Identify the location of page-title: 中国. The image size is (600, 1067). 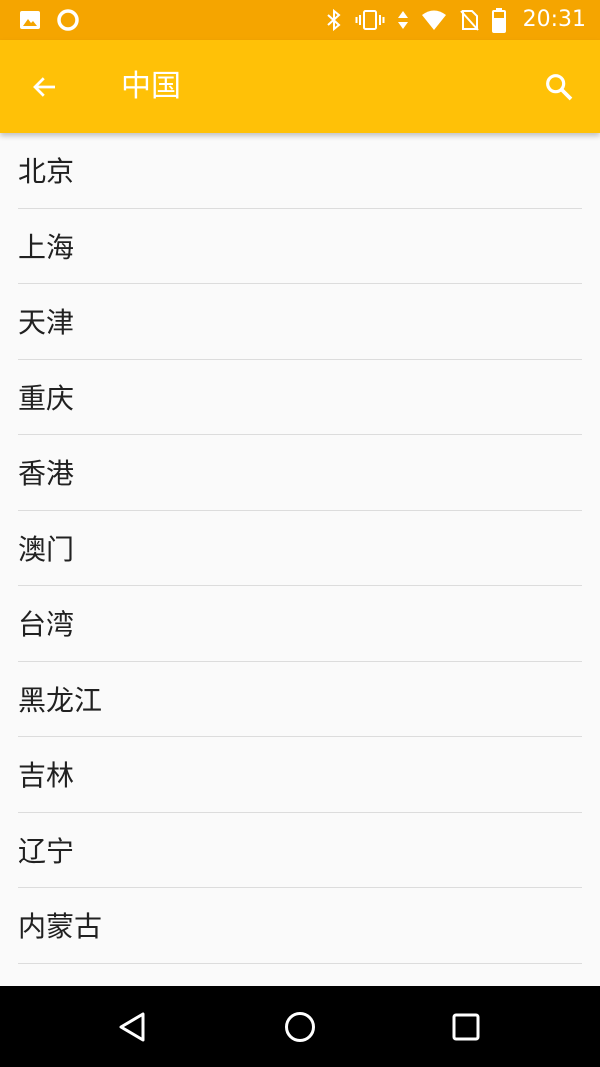
(151, 86).